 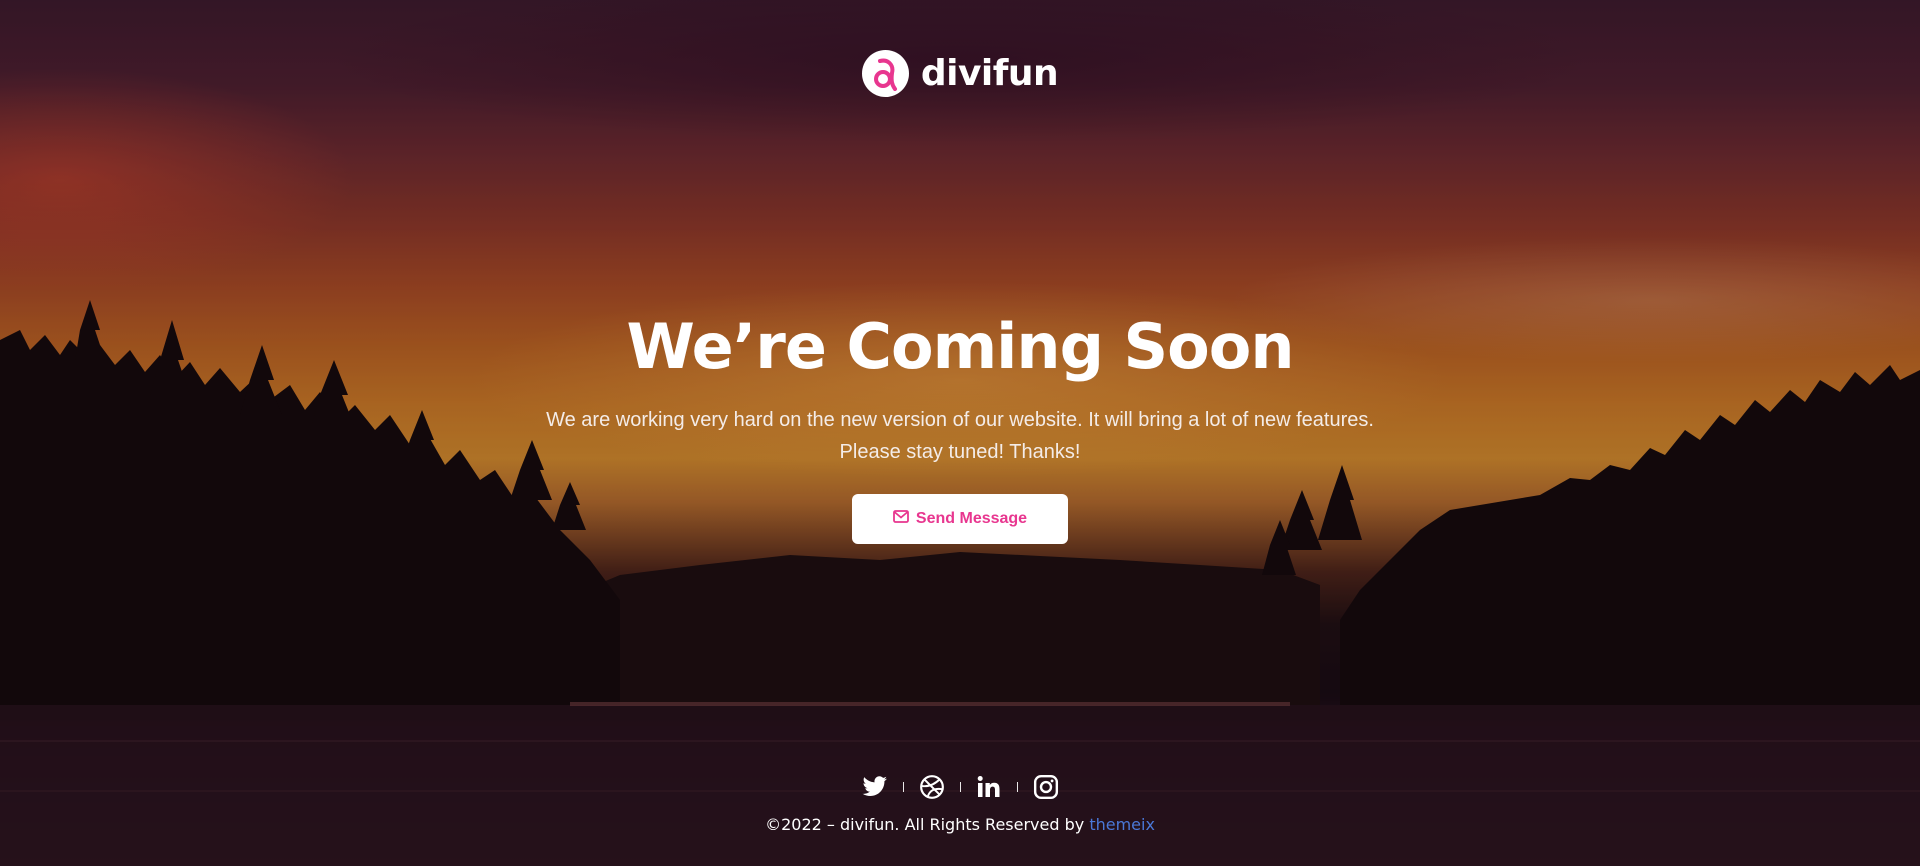 I want to click on instagram-icon, so click(x=1045, y=787).